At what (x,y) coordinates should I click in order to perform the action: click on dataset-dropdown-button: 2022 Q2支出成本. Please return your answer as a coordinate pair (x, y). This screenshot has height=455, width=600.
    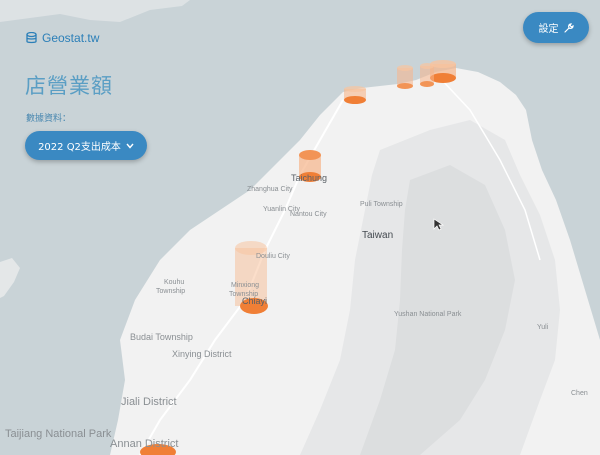
    Looking at the image, I should click on (86, 145).